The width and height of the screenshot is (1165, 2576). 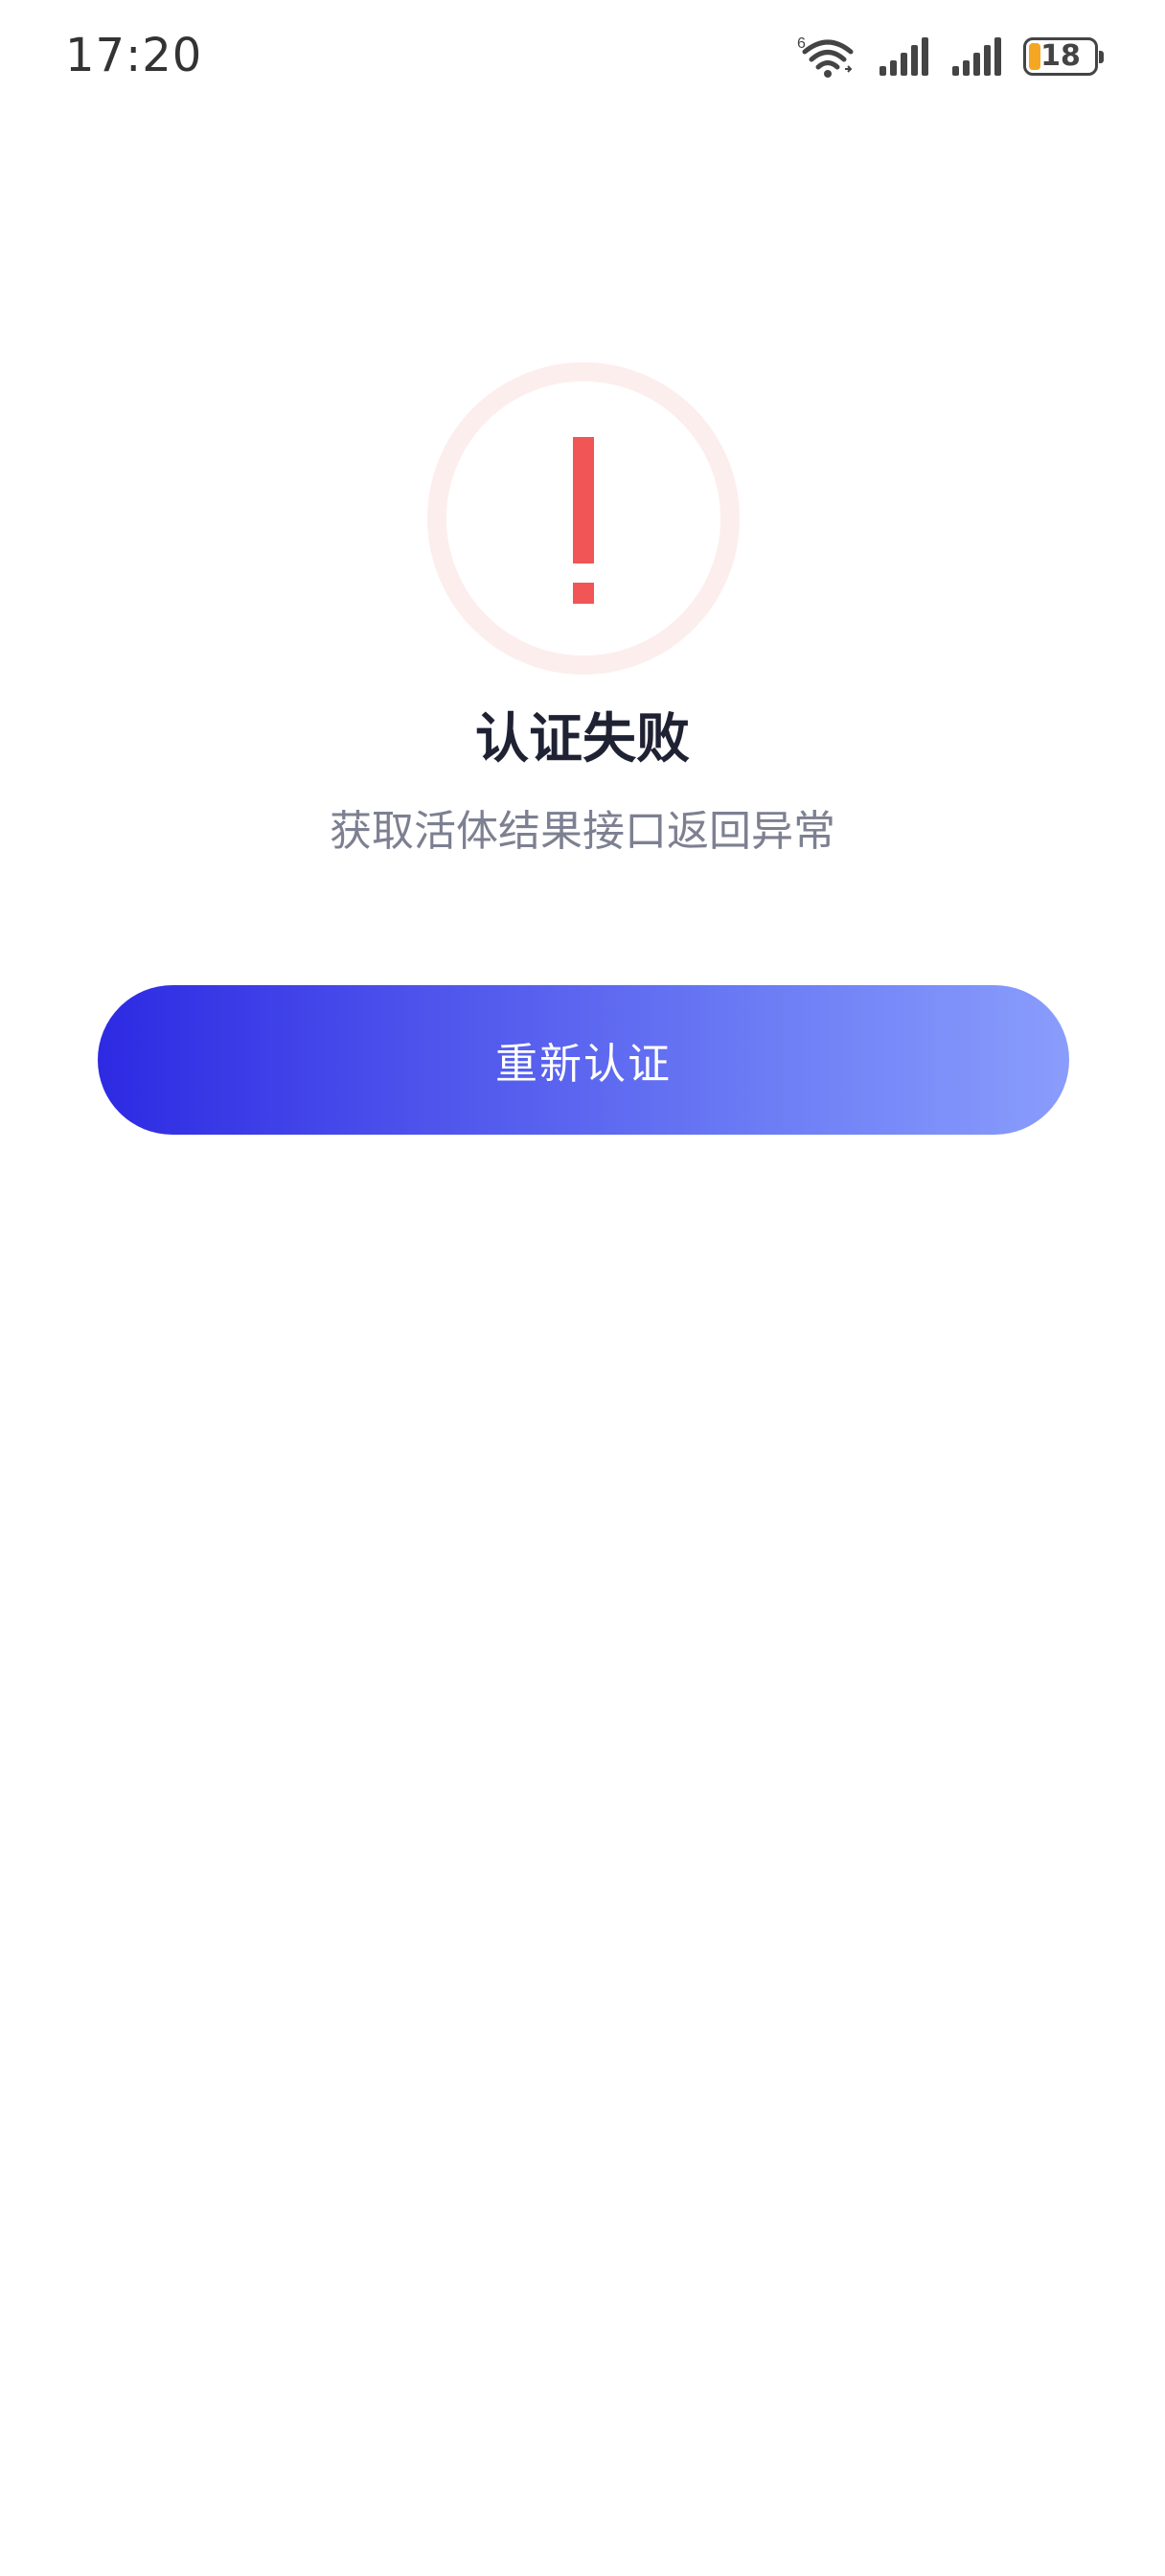 What do you see at coordinates (582, 63) in the screenshot?
I see `status-bar: 17:20 6 18` at bounding box center [582, 63].